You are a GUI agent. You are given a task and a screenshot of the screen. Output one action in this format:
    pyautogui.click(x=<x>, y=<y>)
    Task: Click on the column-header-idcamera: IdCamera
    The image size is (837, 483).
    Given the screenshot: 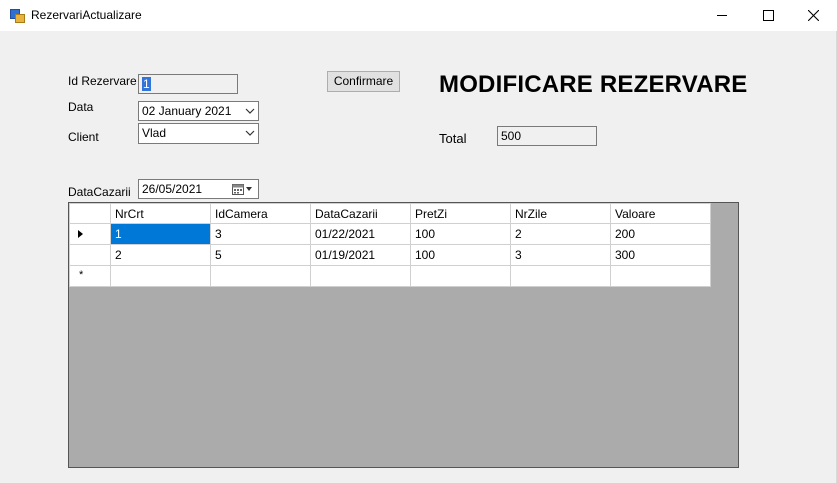 What is the action you would take?
    pyautogui.click(x=260, y=213)
    